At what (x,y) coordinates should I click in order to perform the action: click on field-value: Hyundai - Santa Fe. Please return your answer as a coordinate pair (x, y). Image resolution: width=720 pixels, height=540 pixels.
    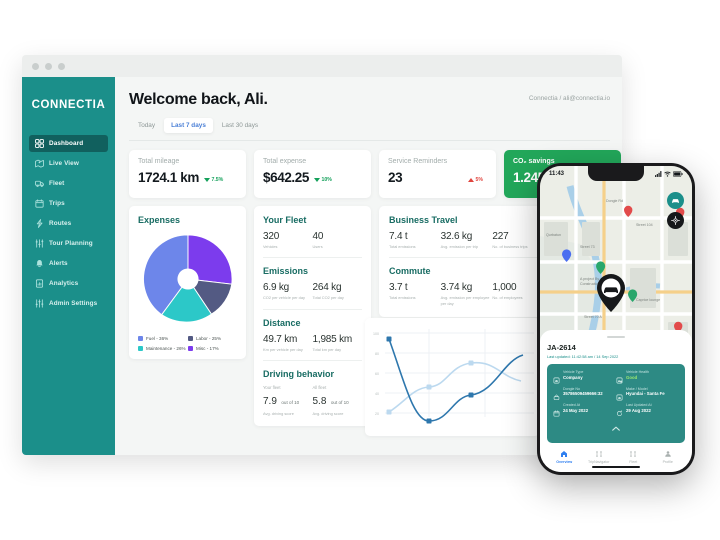
    Looking at the image, I should click on (645, 394).